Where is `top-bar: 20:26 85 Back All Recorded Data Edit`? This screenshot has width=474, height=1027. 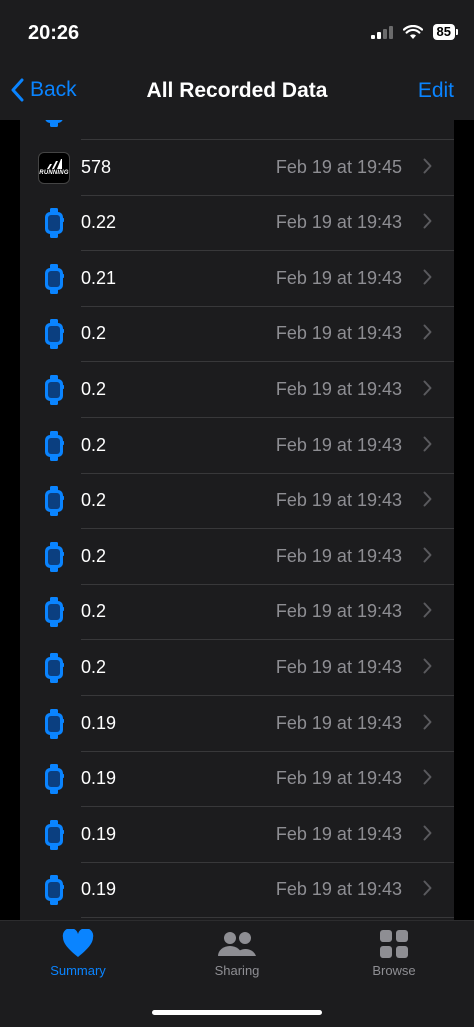 top-bar: 20:26 85 Back All Recorded Data Edit is located at coordinates (237, 60).